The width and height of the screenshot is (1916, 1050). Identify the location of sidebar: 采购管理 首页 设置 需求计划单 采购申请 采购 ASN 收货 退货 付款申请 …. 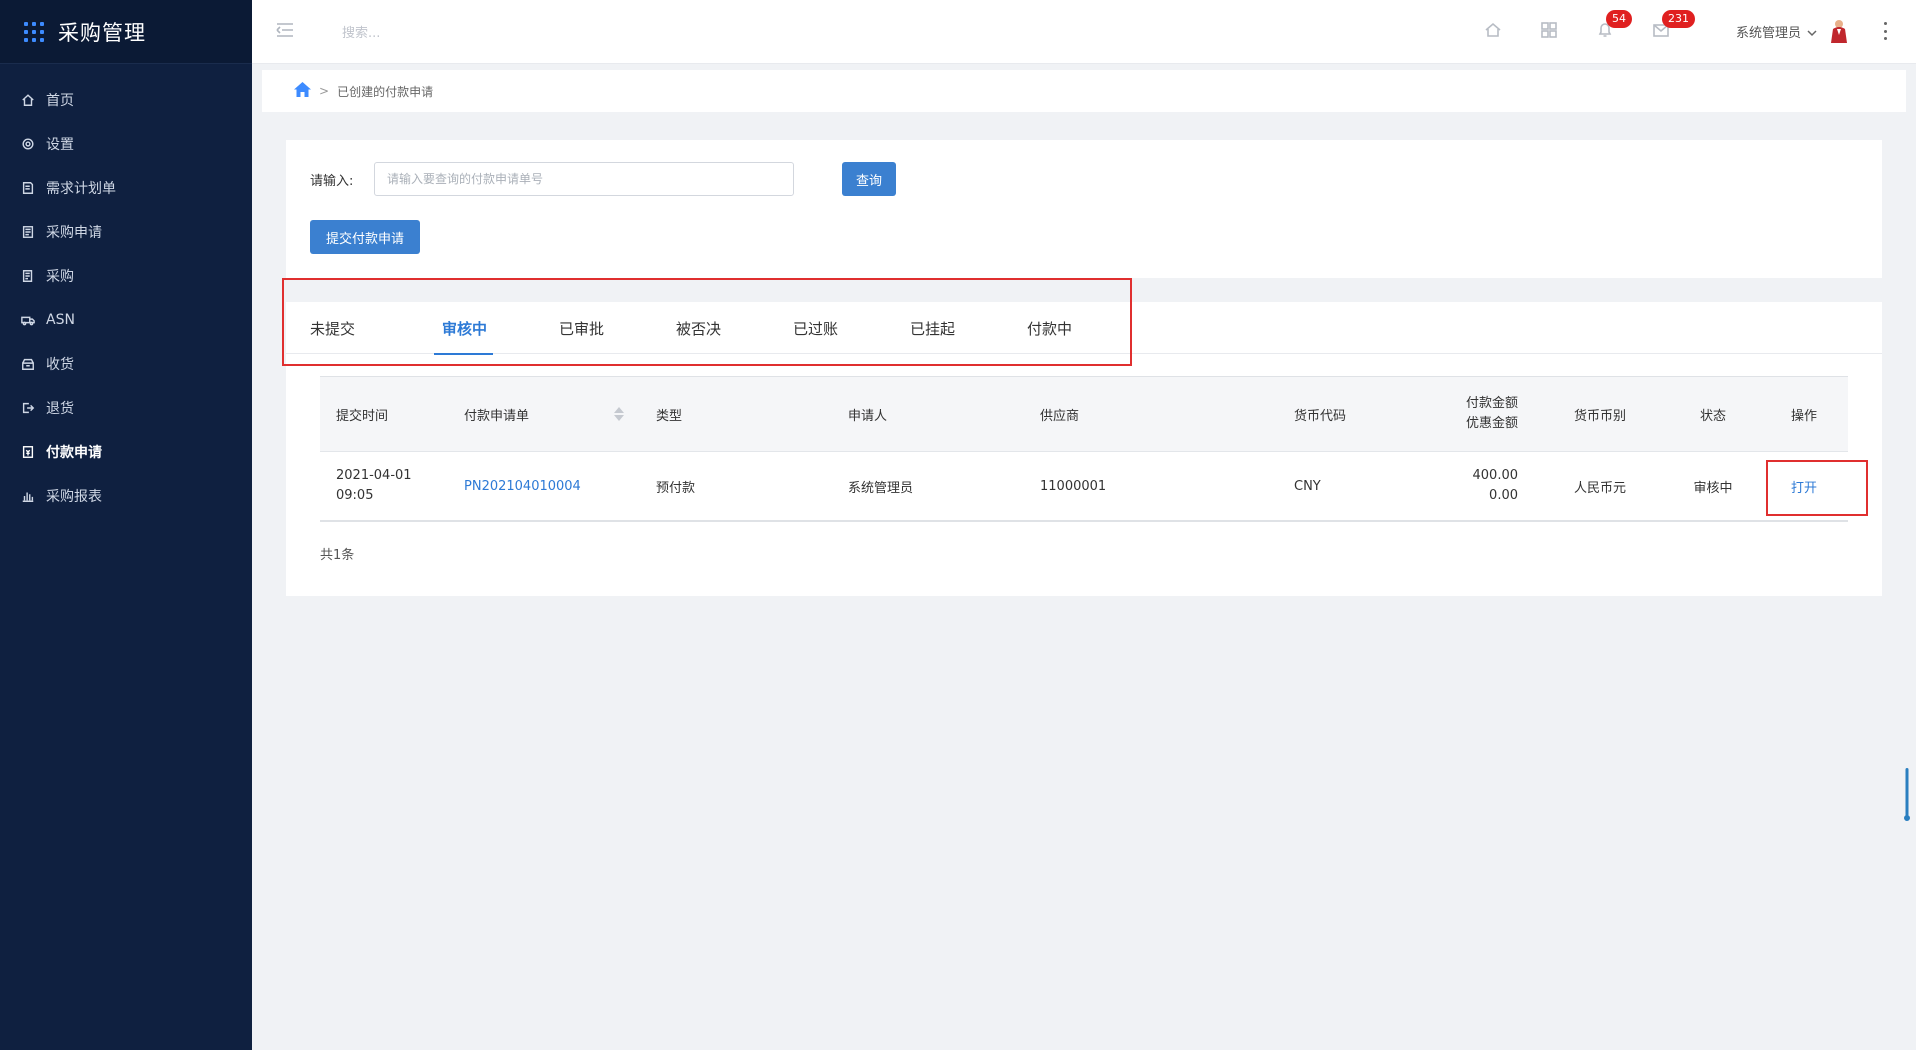
(126, 525).